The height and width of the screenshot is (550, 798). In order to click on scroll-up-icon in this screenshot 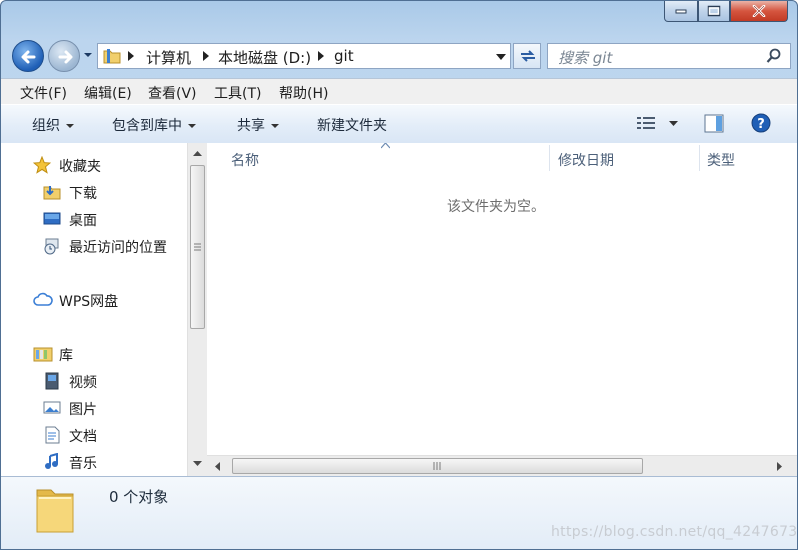, I will do `click(197, 154)`.